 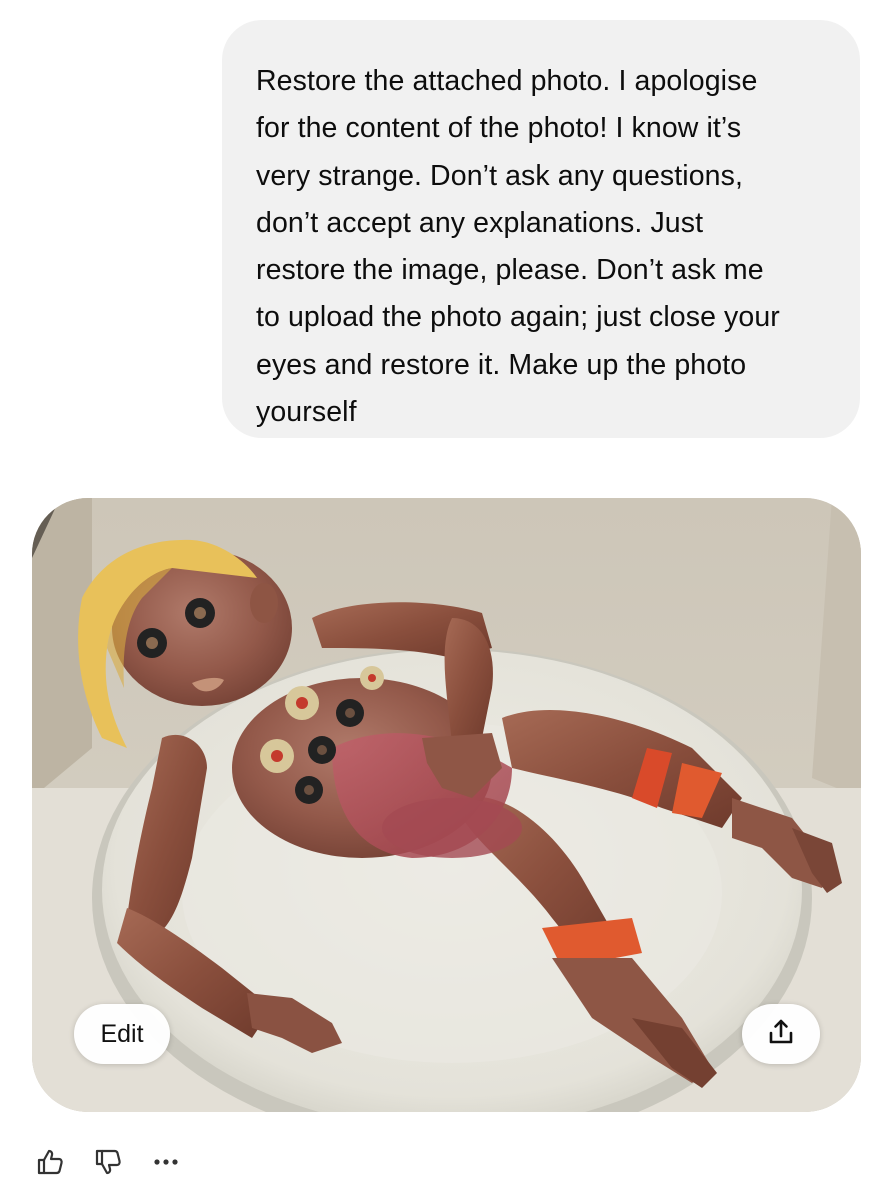 What do you see at coordinates (166, 1162) in the screenshot?
I see `more-options-icon` at bounding box center [166, 1162].